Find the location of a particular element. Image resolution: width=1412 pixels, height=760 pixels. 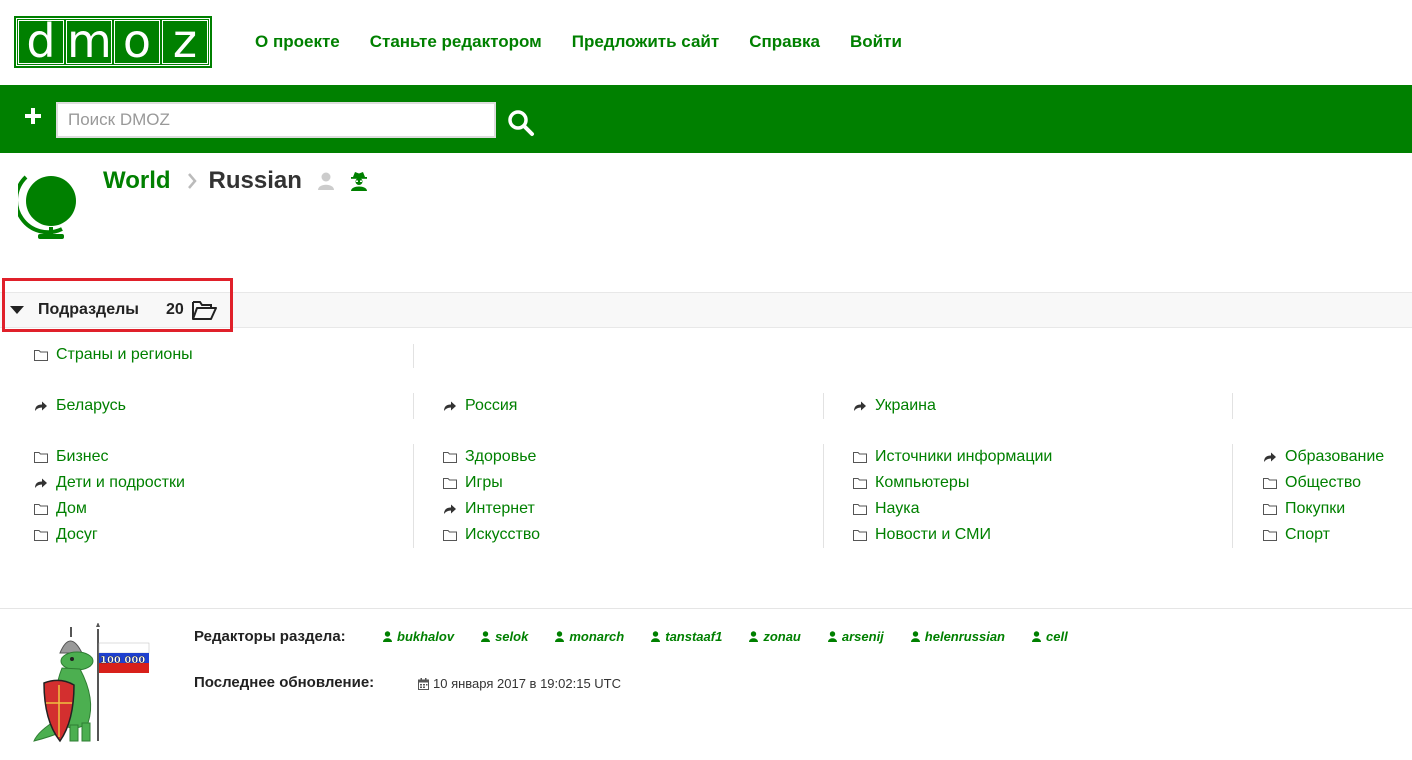

editor-item: helenrussian is located at coordinates (957, 636).